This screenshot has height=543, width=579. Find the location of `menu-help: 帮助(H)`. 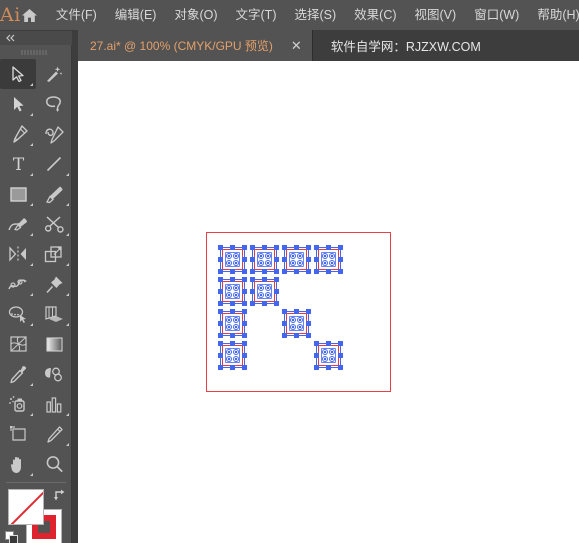

menu-help: 帮助(H) is located at coordinates (553, 15).